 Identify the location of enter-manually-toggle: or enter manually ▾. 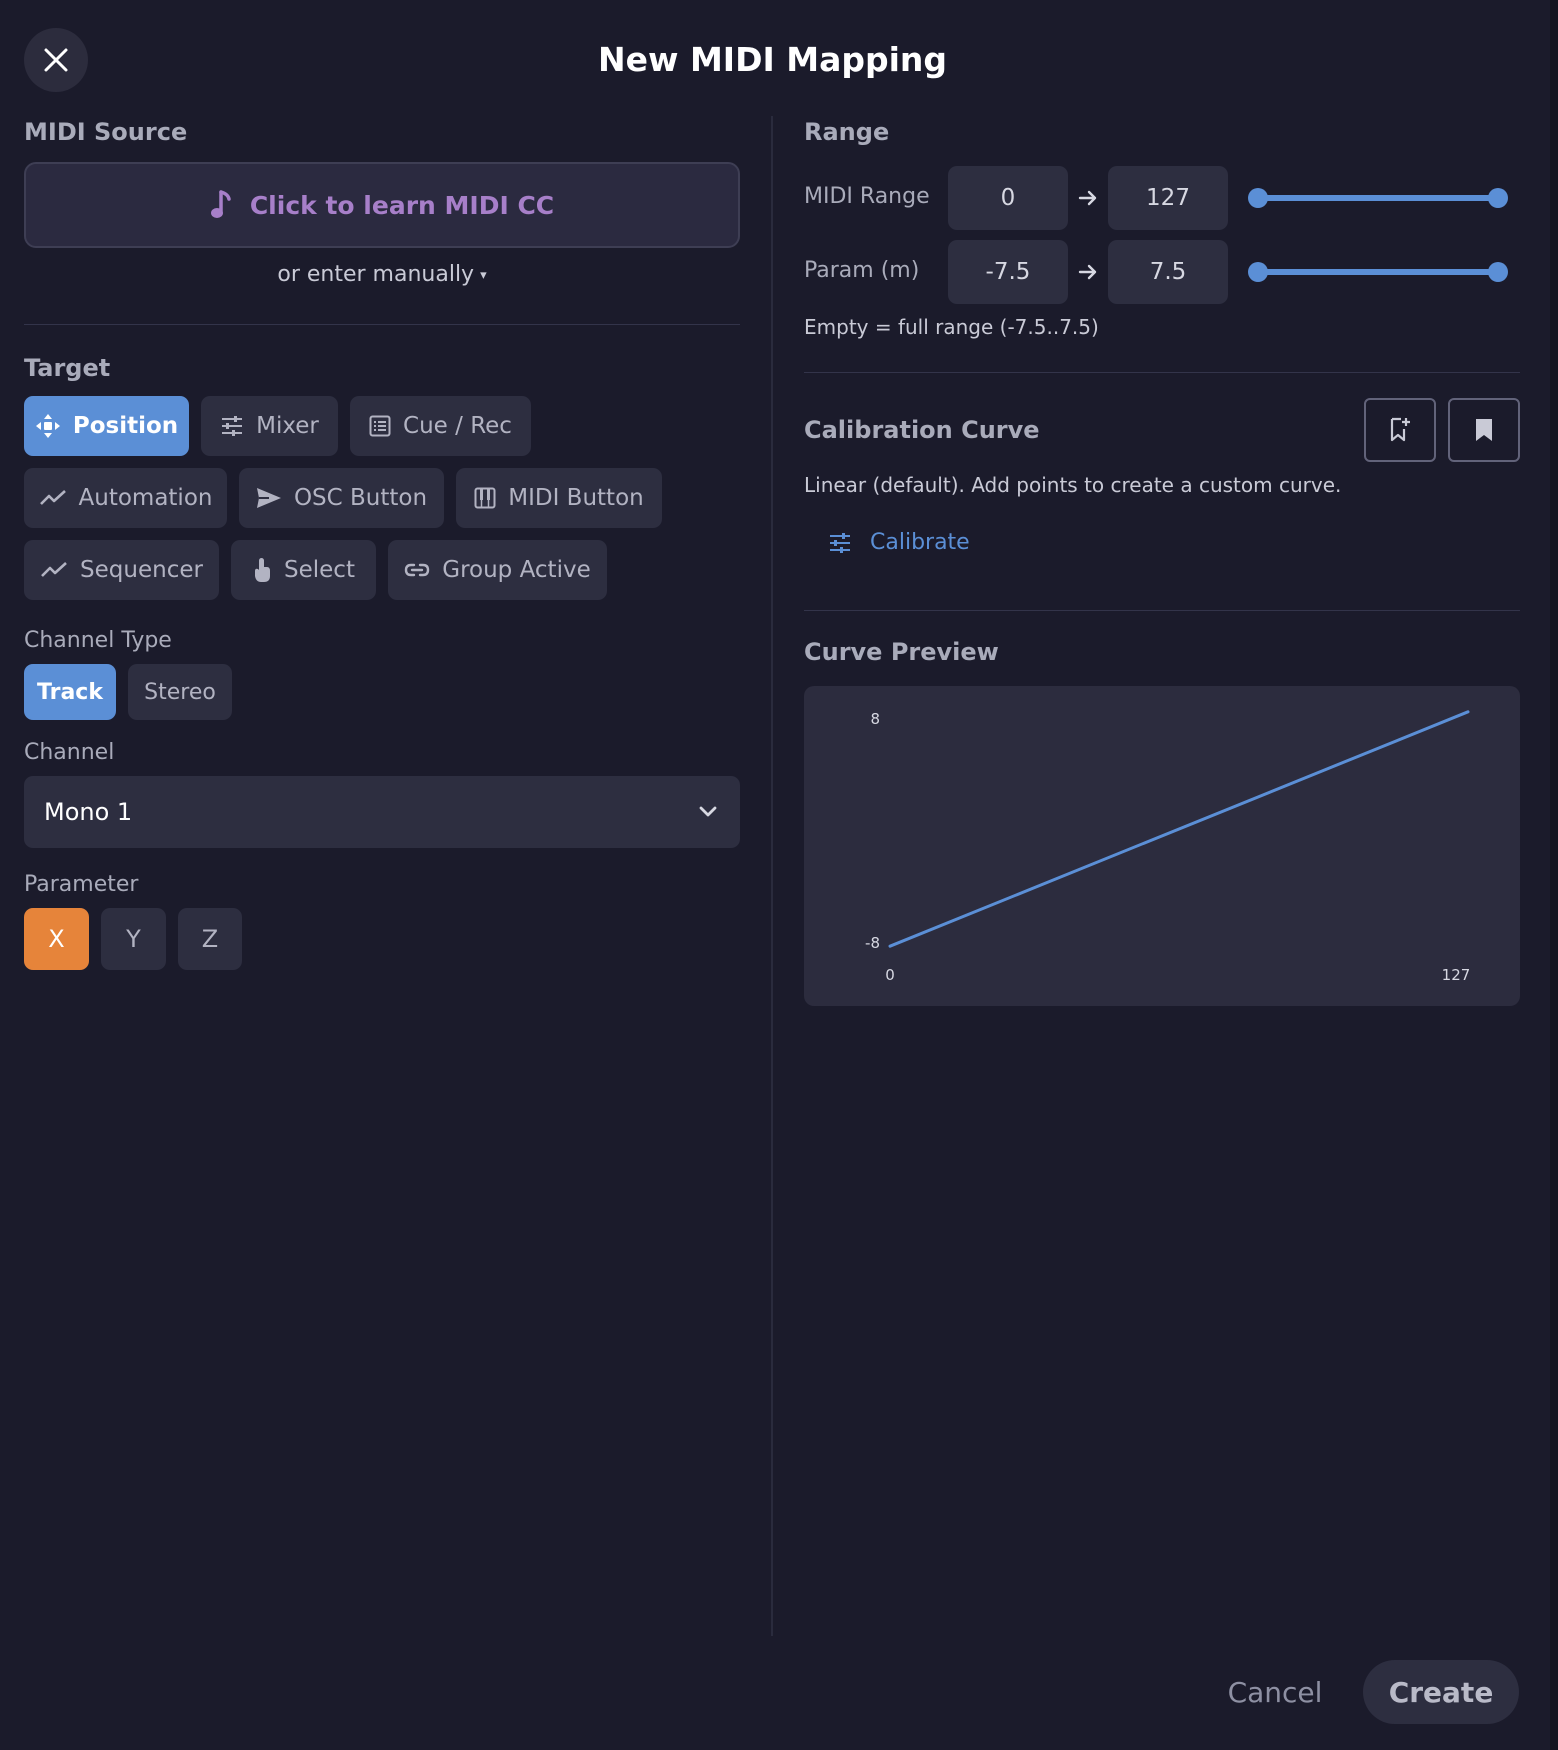
(382, 274).